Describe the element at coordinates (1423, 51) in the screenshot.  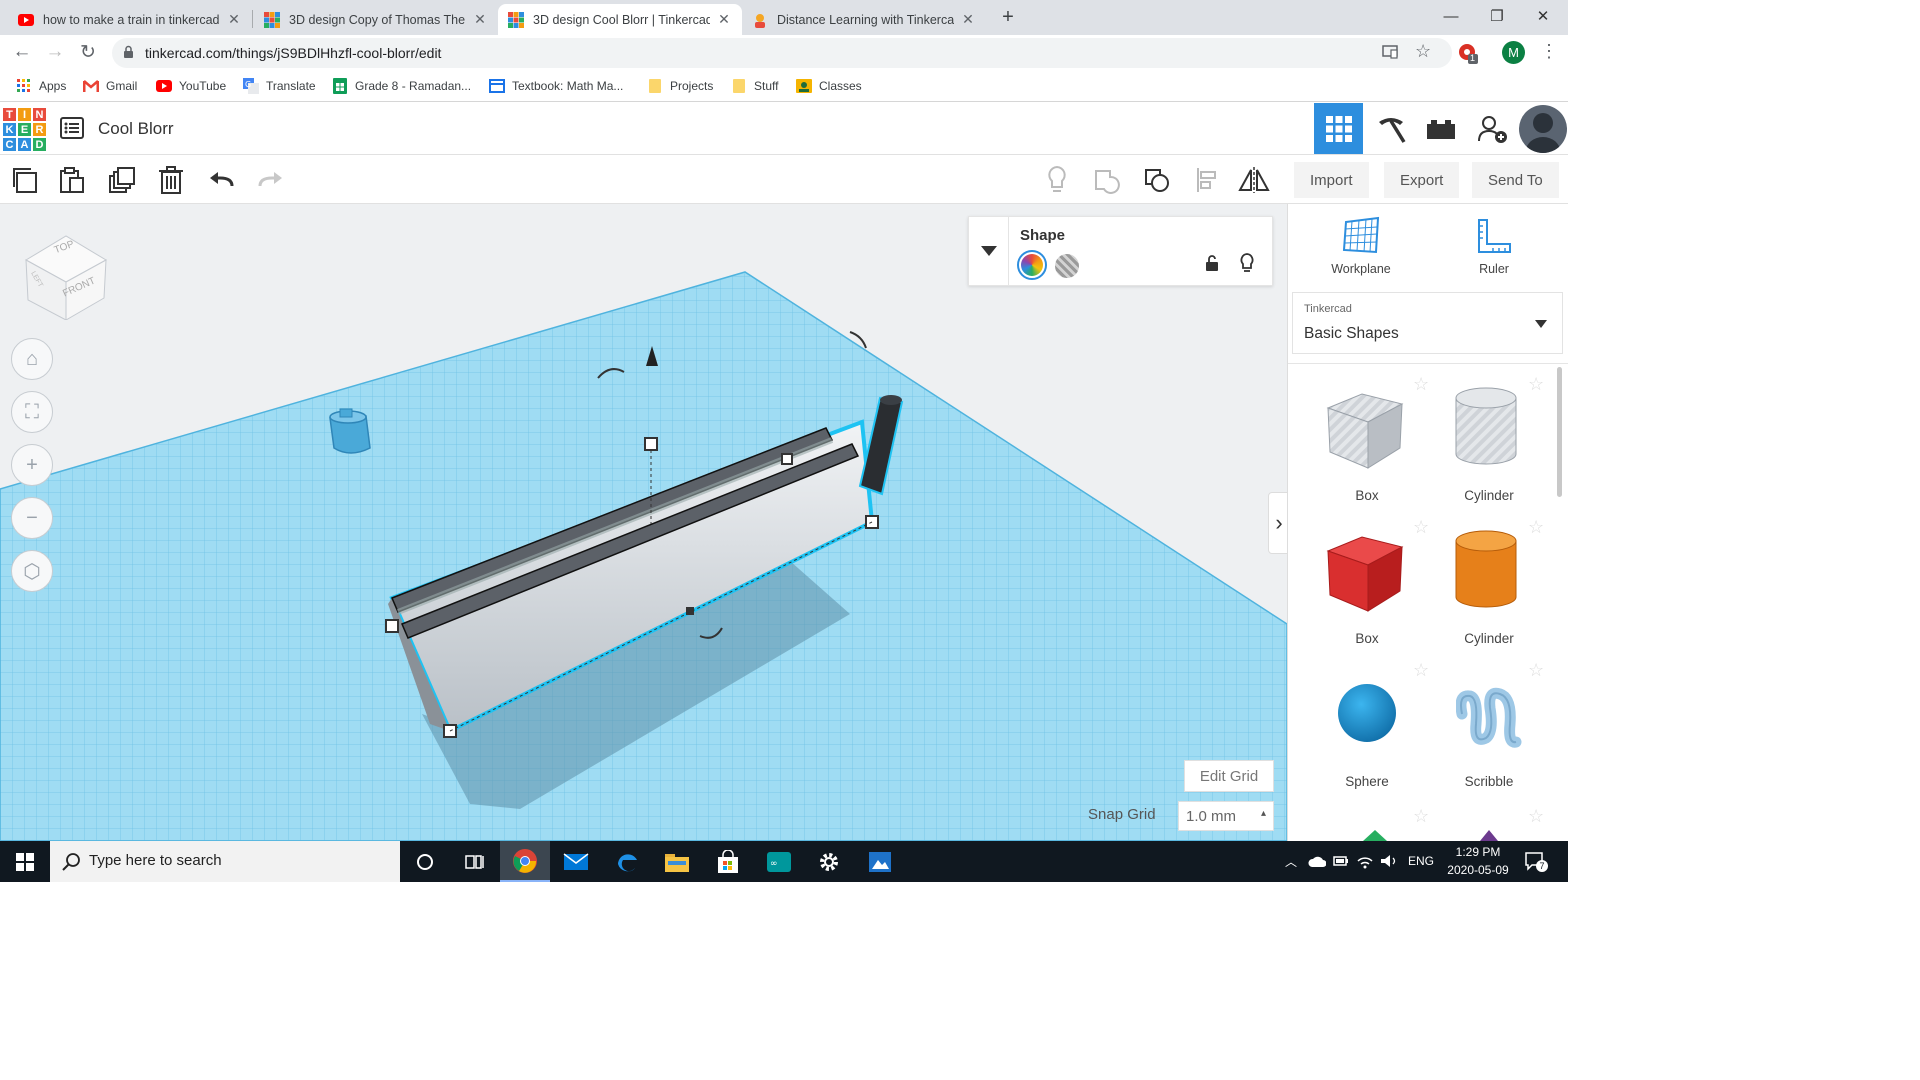
I see `bookmark-star-icon: ☆` at that location.